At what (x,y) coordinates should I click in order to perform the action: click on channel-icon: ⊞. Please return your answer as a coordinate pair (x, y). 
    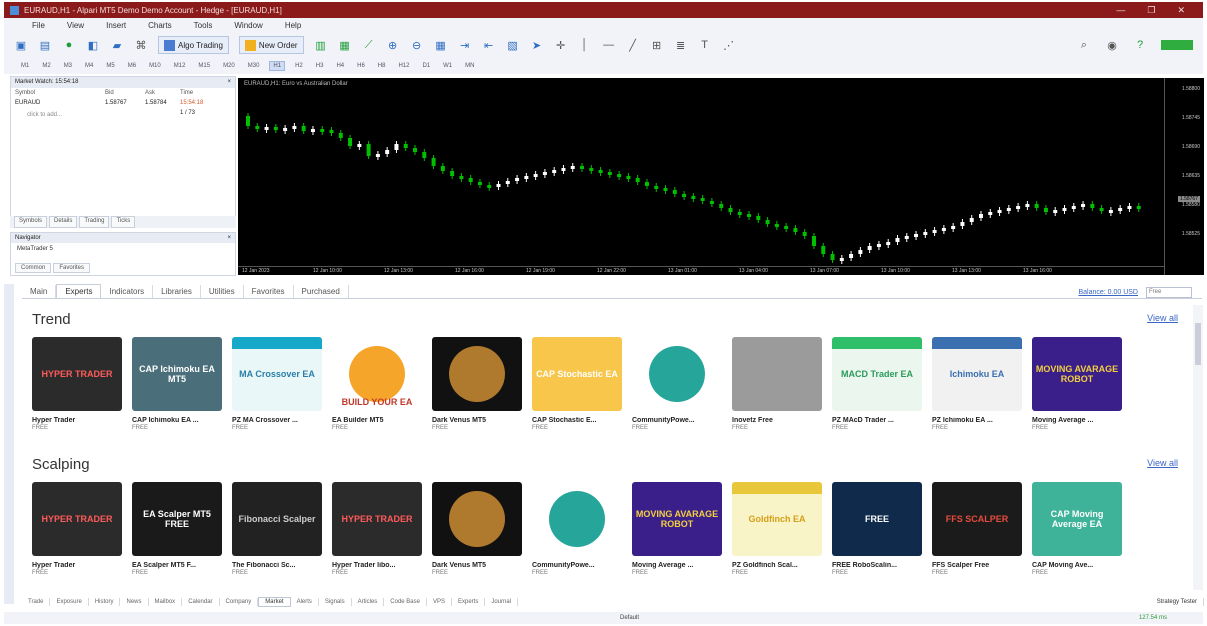
    Looking at the image, I should click on (657, 45).